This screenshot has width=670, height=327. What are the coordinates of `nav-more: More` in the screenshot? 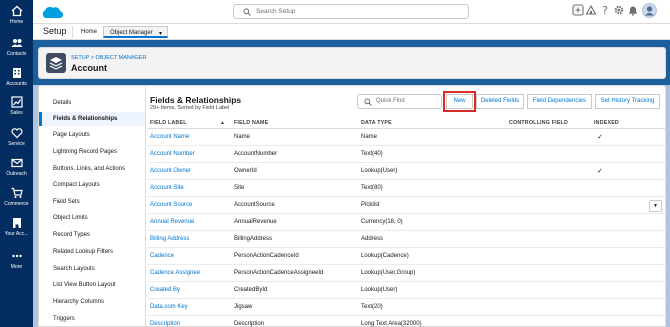 It's located at (16, 260).